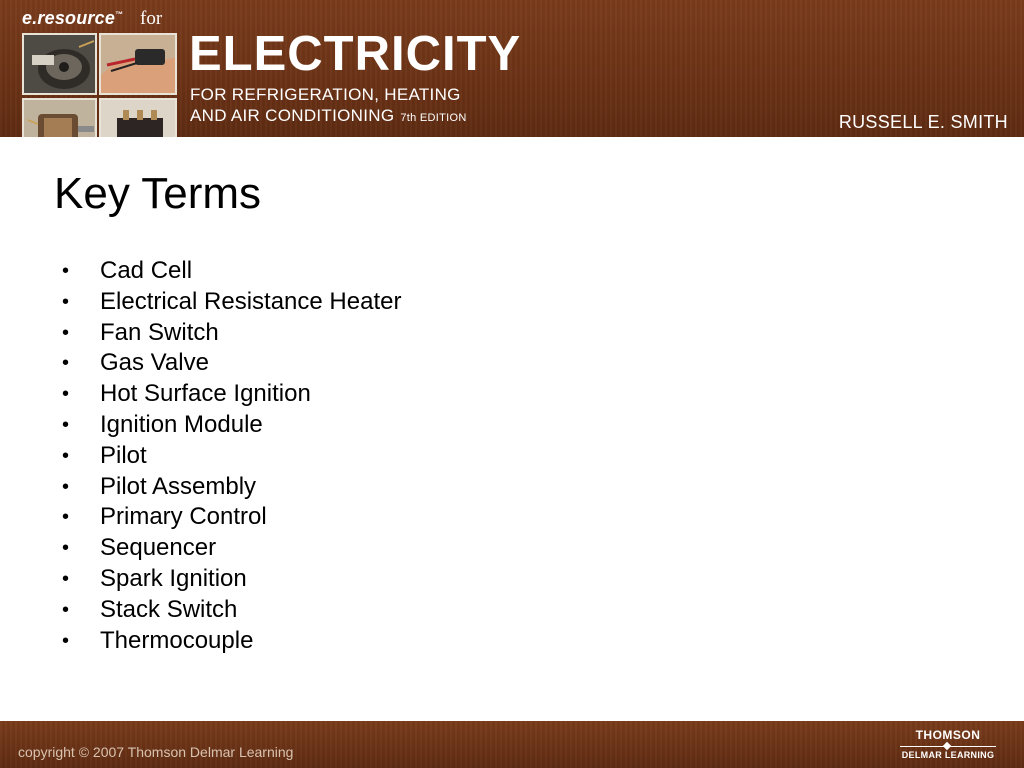  I want to click on list-item: Stack Switch, so click(230, 610).